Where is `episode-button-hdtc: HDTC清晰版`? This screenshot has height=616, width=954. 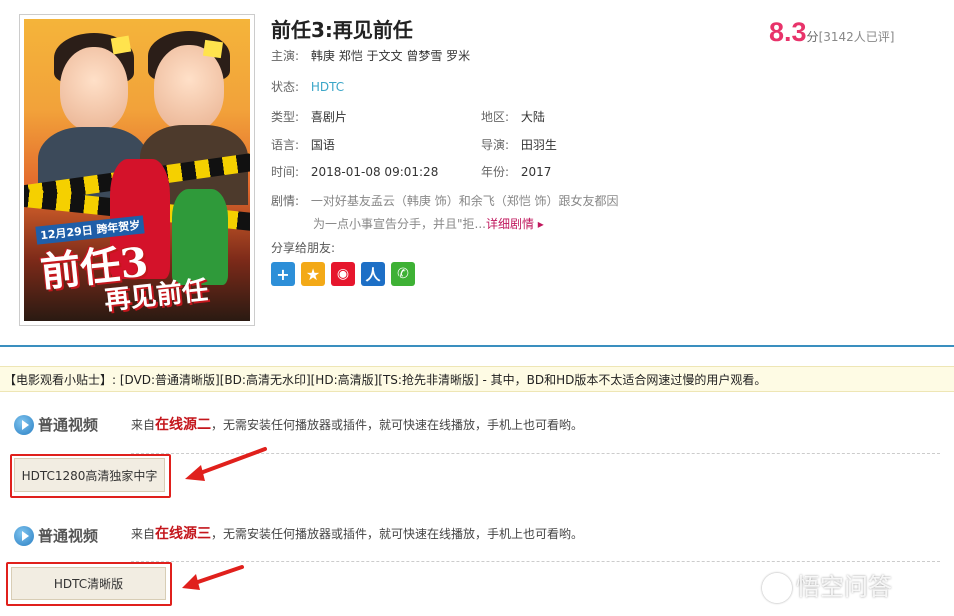 episode-button-hdtc: HDTC清晰版 is located at coordinates (88, 583).